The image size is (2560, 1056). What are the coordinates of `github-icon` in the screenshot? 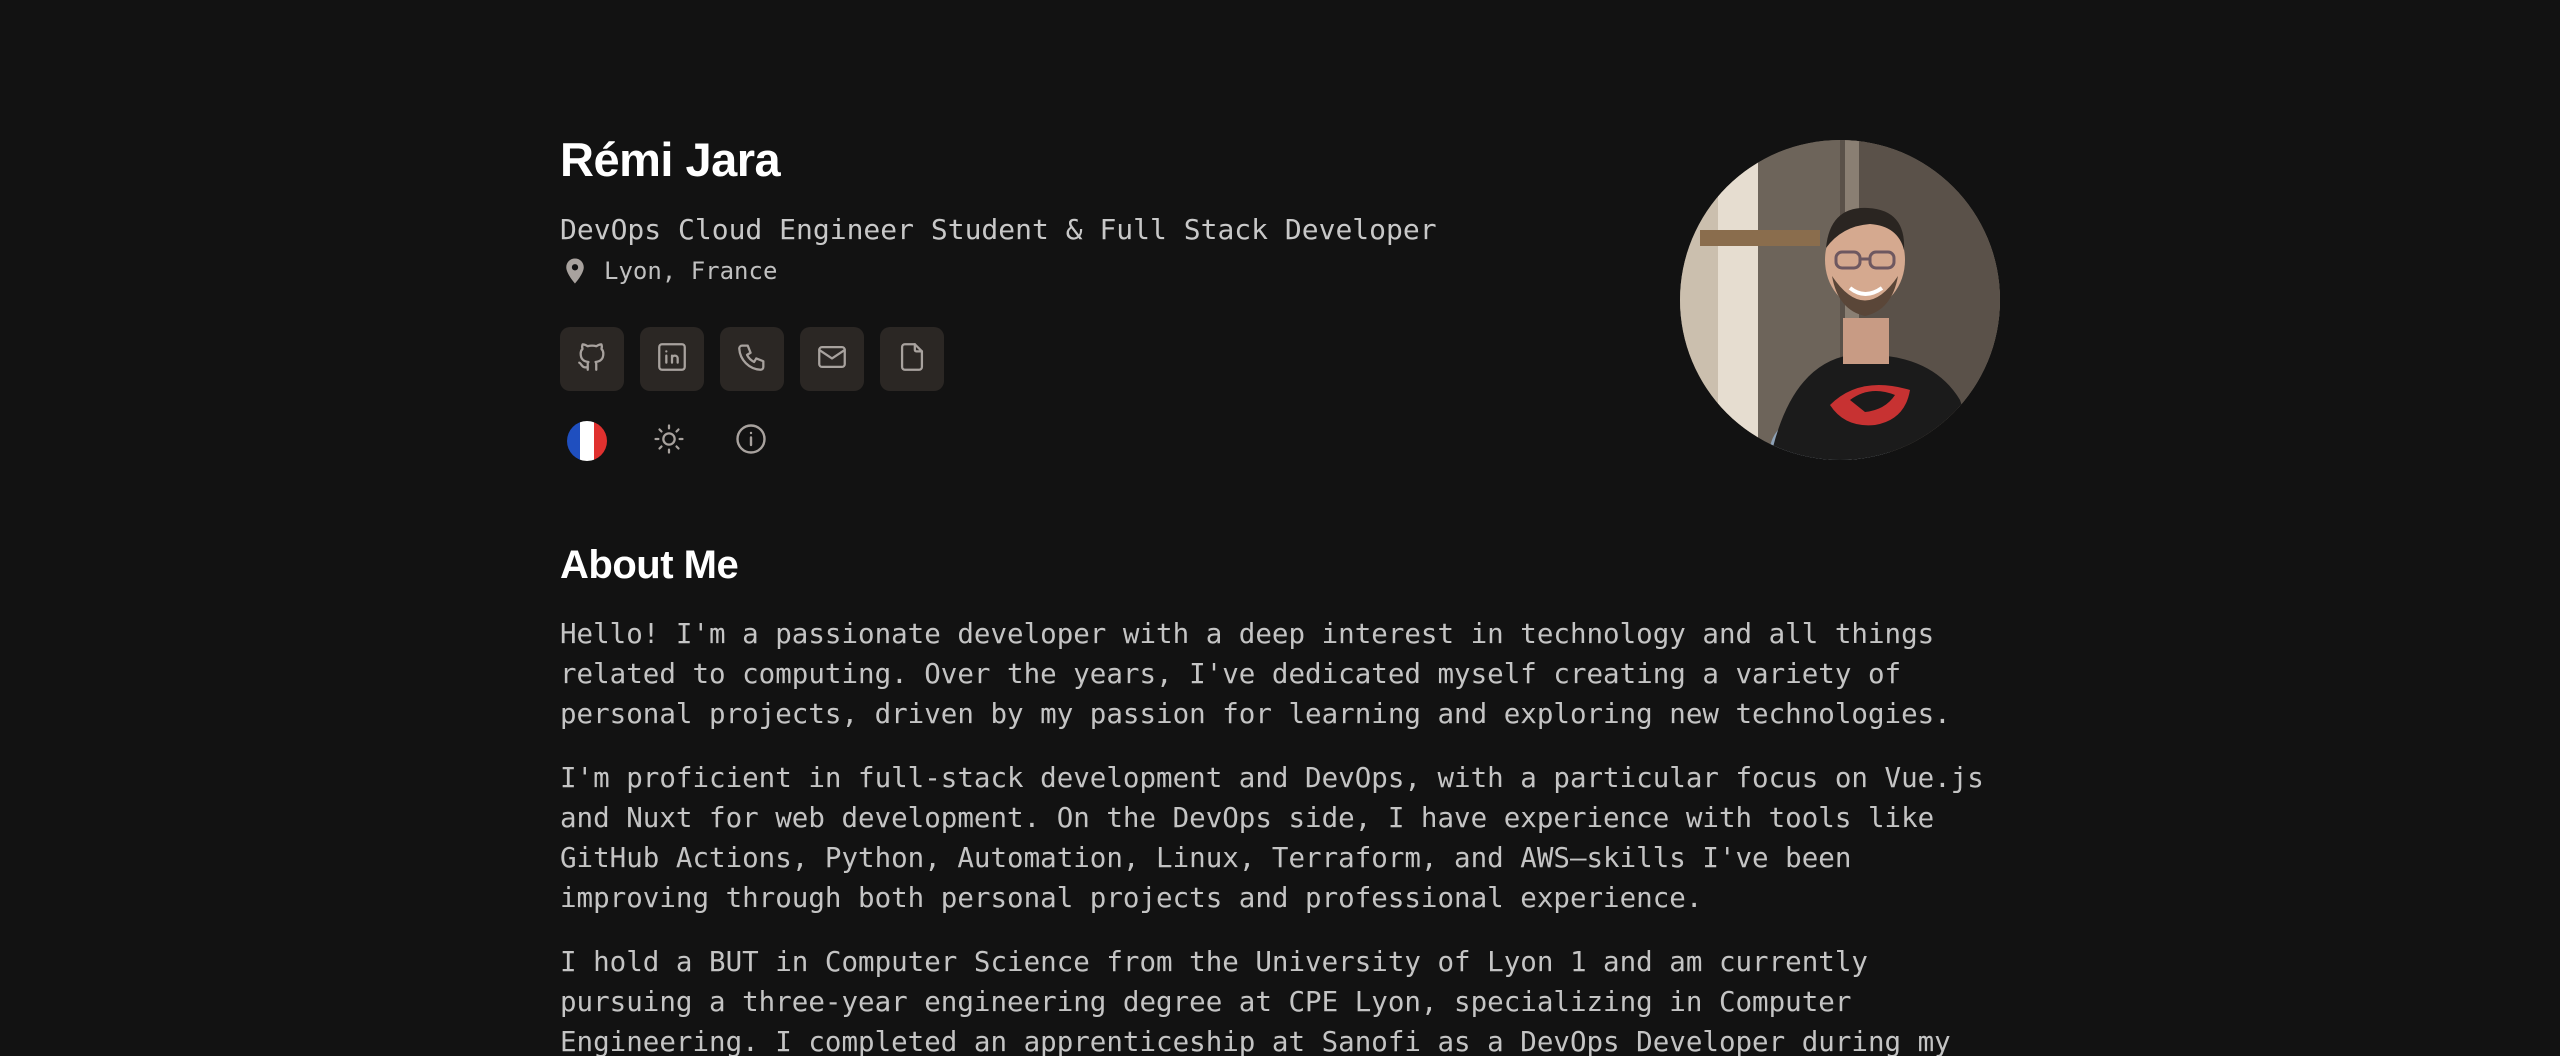 It's located at (592, 359).